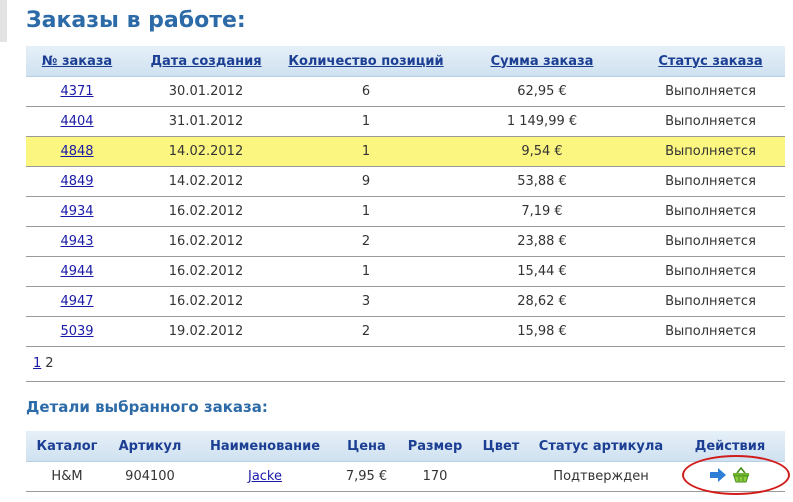 The height and width of the screenshot is (502, 793). I want to click on name-cell: Jacke, so click(265, 476).